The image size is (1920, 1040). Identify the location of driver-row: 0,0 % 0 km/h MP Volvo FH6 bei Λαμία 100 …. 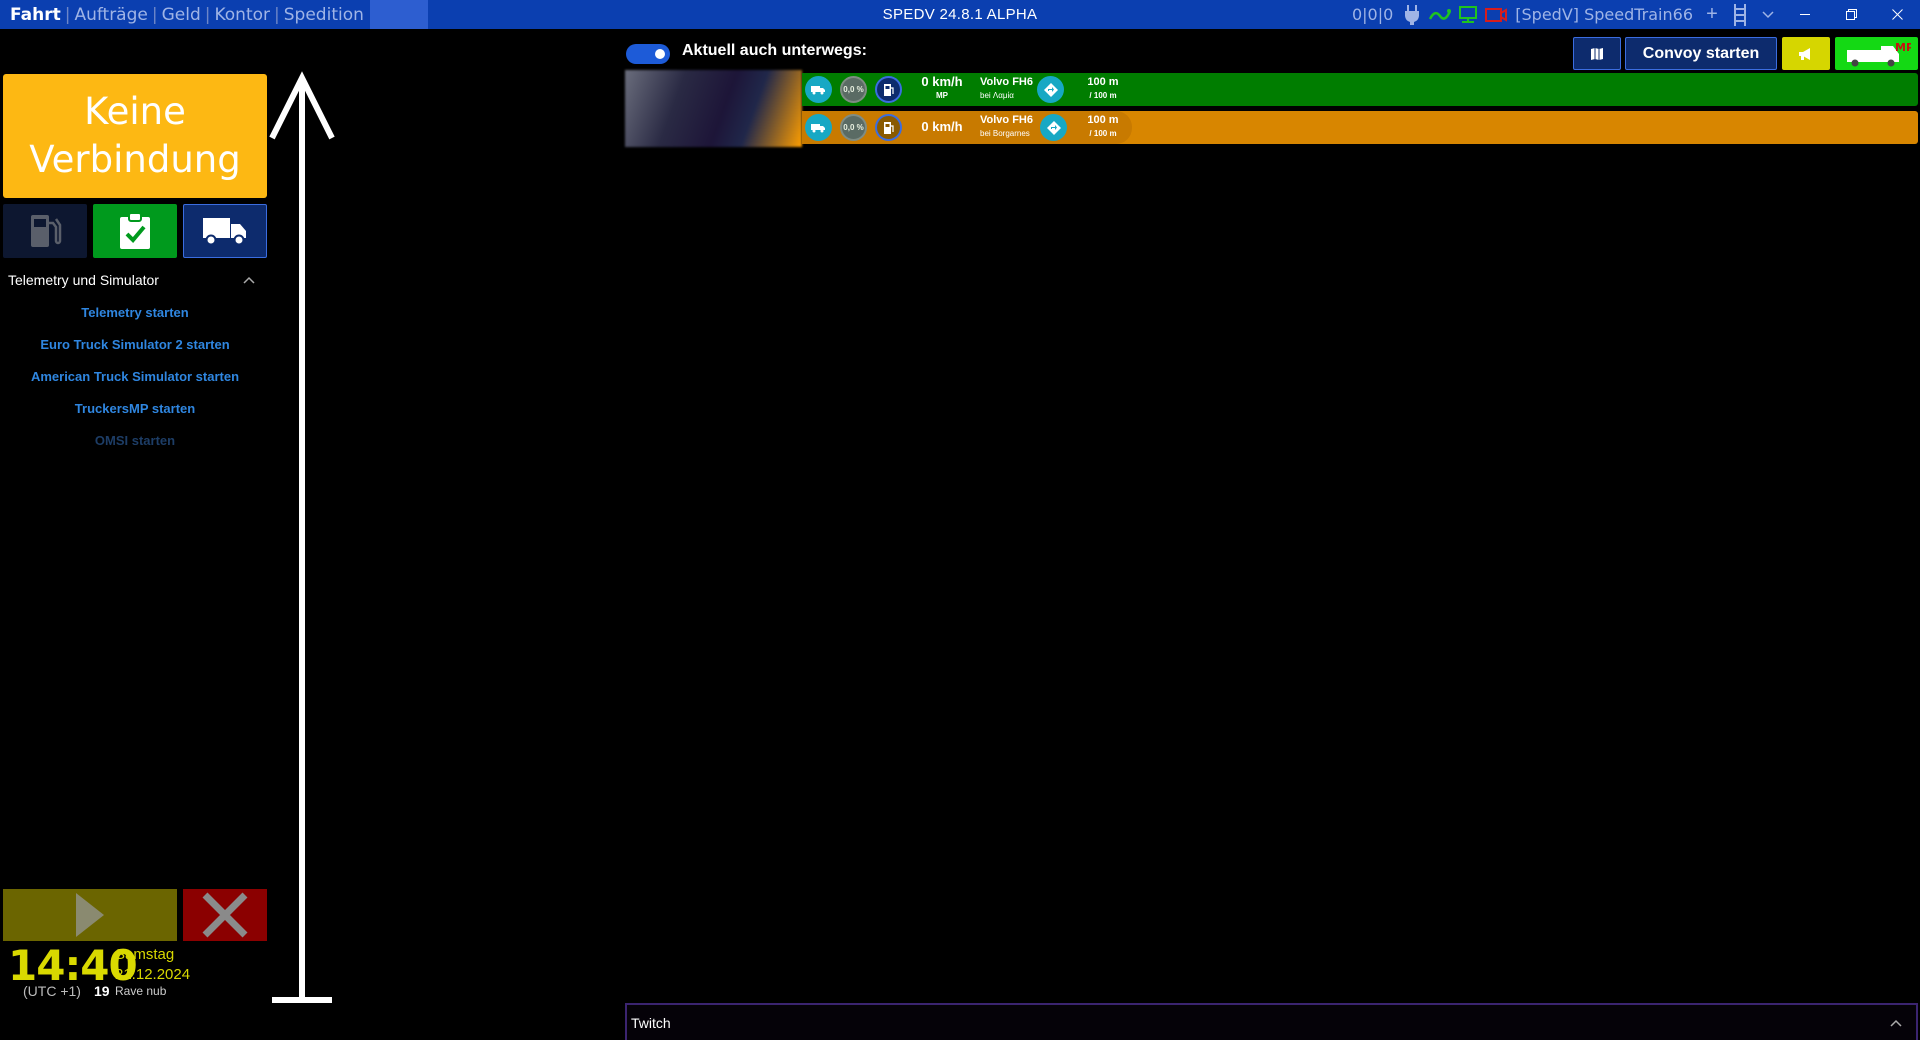
(1360, 89).